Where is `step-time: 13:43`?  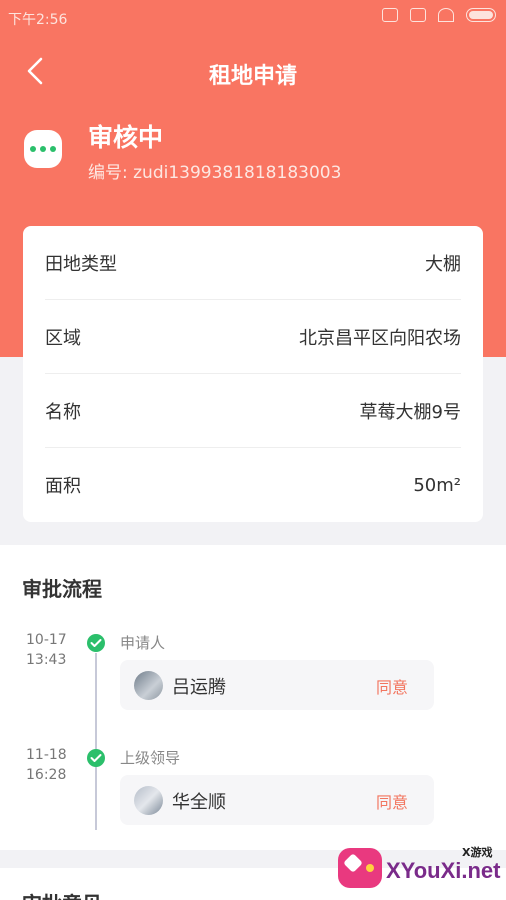 step-time: 13:43 is located at coordinates (46, 660).